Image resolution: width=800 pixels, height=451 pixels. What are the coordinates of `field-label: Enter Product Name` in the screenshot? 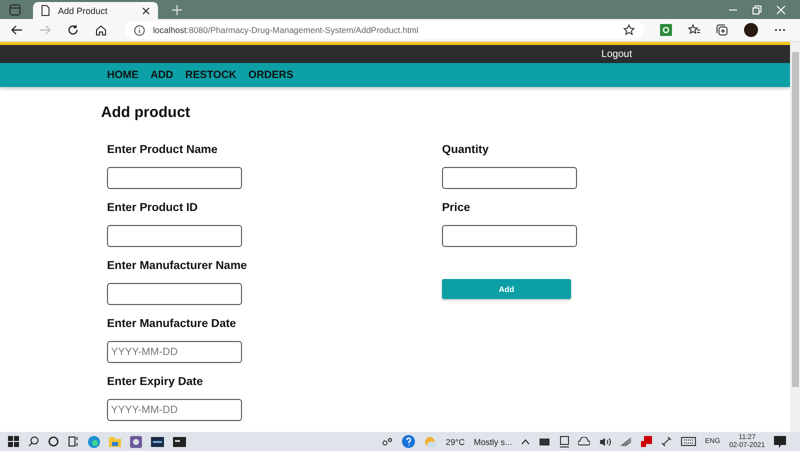 It's located at (163, 150).